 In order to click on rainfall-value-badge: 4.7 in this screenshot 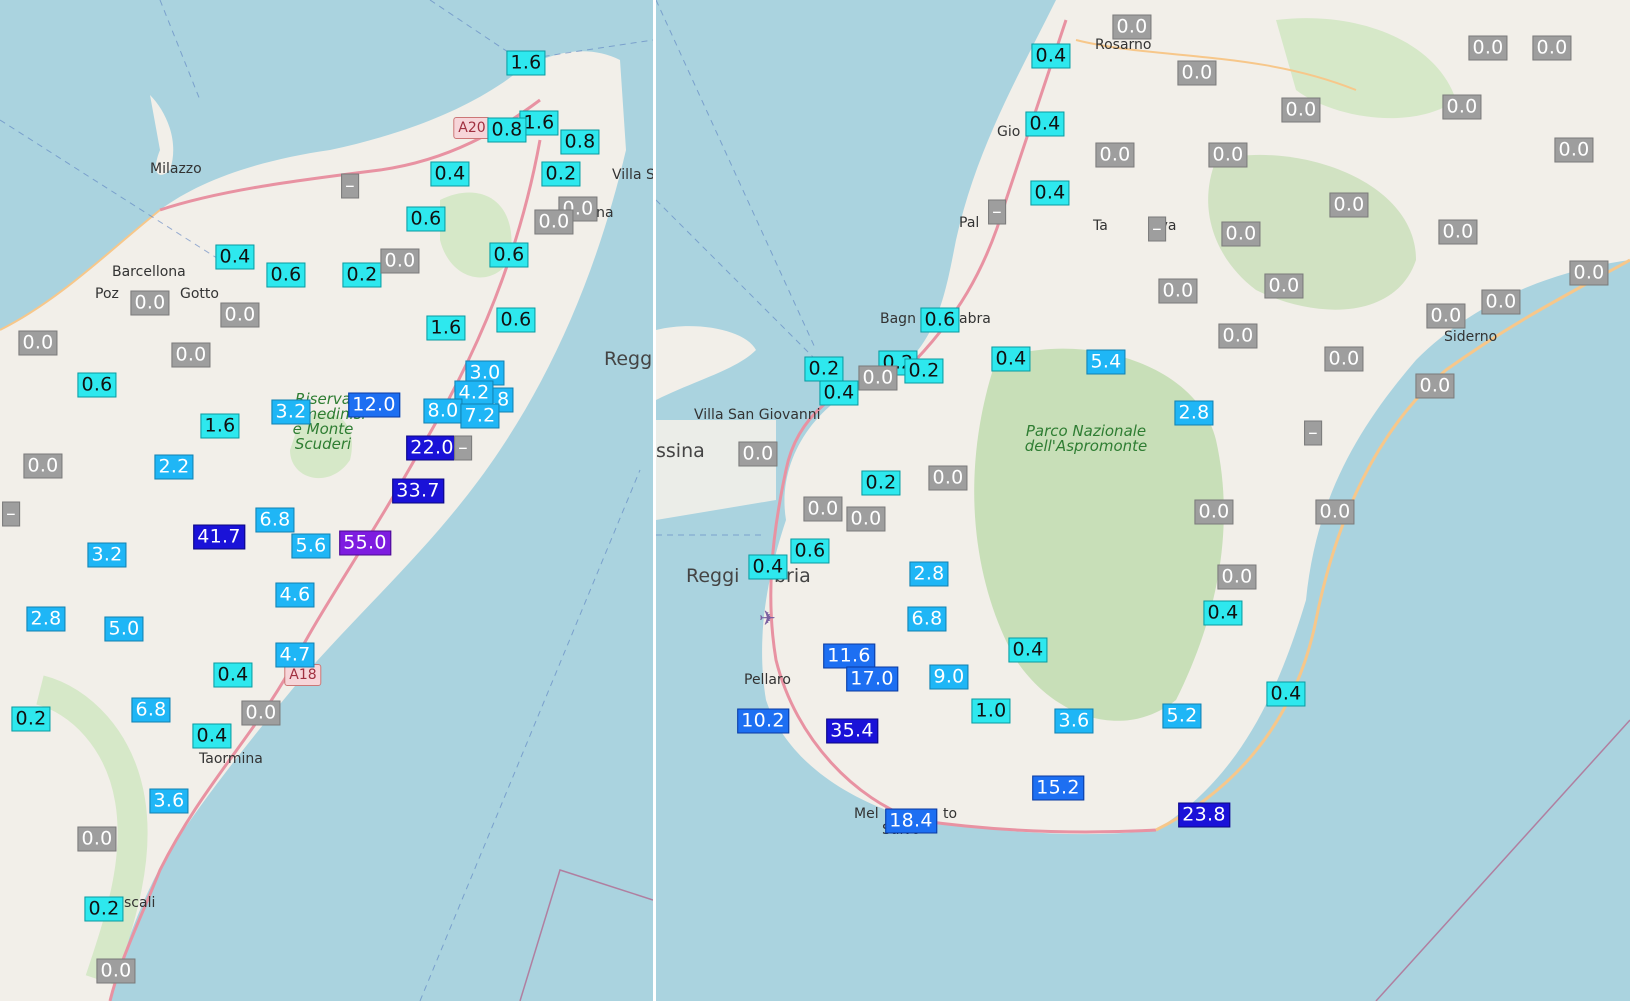, I will do `click(295, 655)`.